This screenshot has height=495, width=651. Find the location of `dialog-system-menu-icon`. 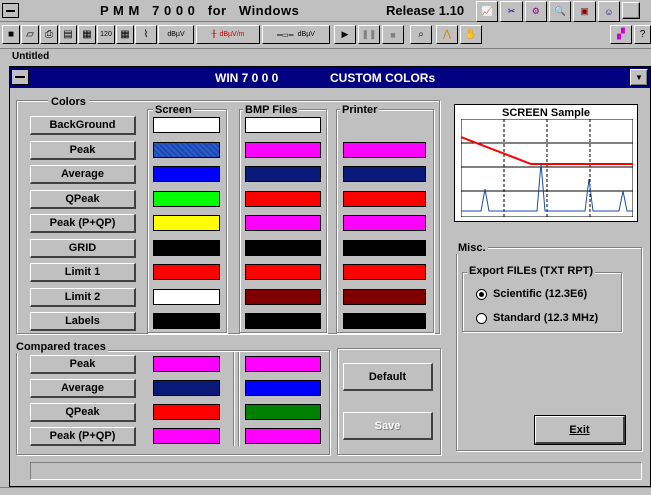

dialog-system-menu-icon is located at coordinates (20, 77).